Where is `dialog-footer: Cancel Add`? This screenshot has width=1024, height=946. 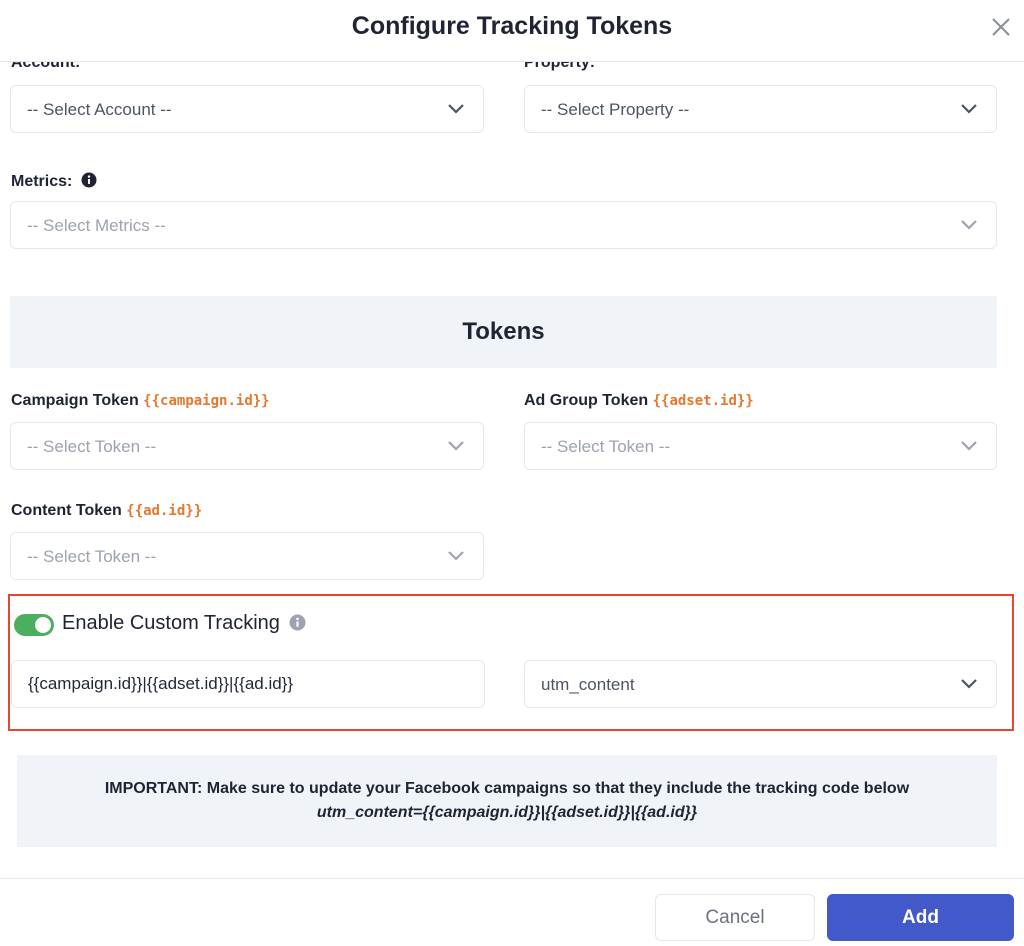
dialog-footer: Cancel Add is located at coordinates (512, 912).